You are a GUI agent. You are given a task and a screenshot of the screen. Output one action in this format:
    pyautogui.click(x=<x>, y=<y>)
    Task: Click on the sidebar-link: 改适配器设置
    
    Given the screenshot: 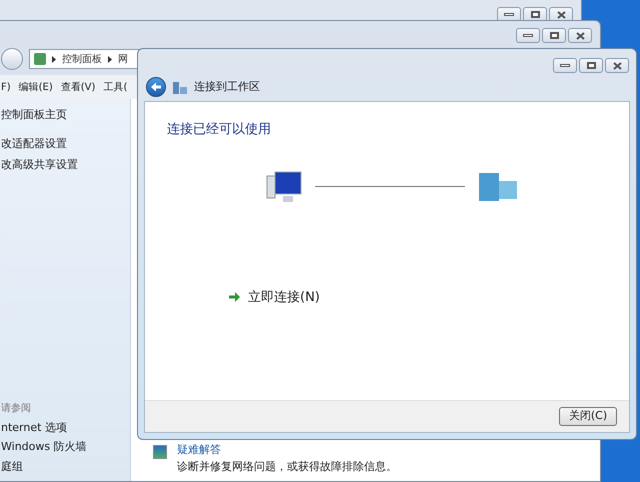 What is the action you would take?
    pyautogui.click(x=65, y=144)
    